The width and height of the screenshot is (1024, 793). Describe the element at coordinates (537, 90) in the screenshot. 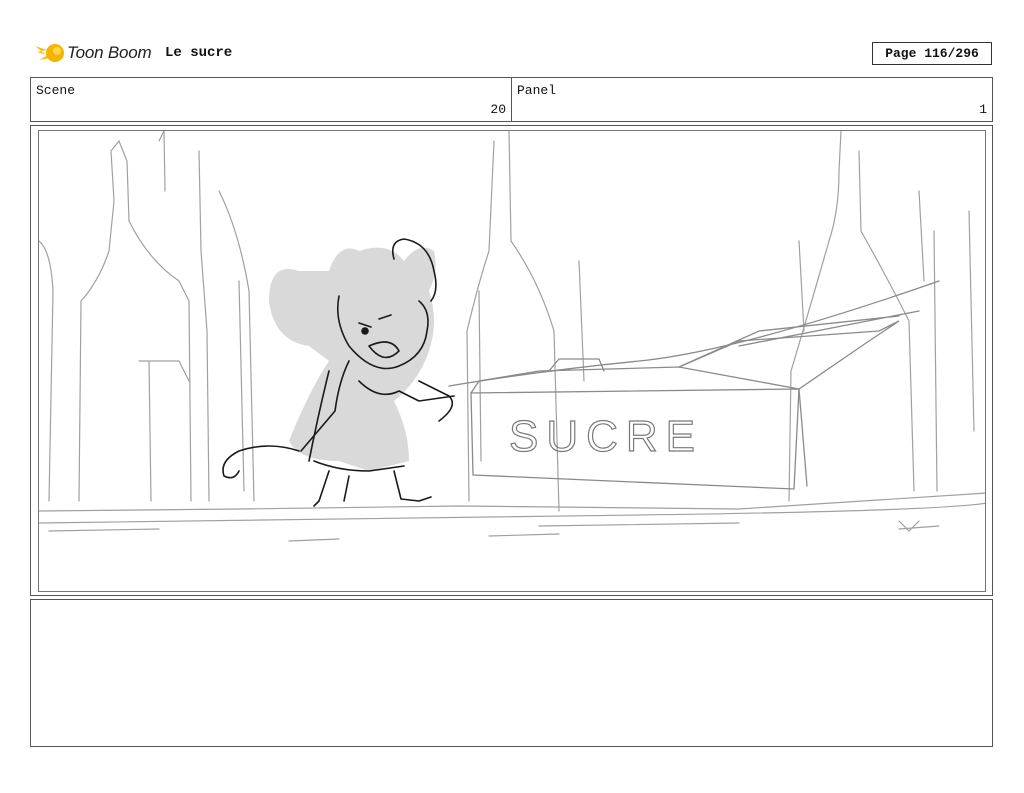

I see `panel-label: Panel` at that location.